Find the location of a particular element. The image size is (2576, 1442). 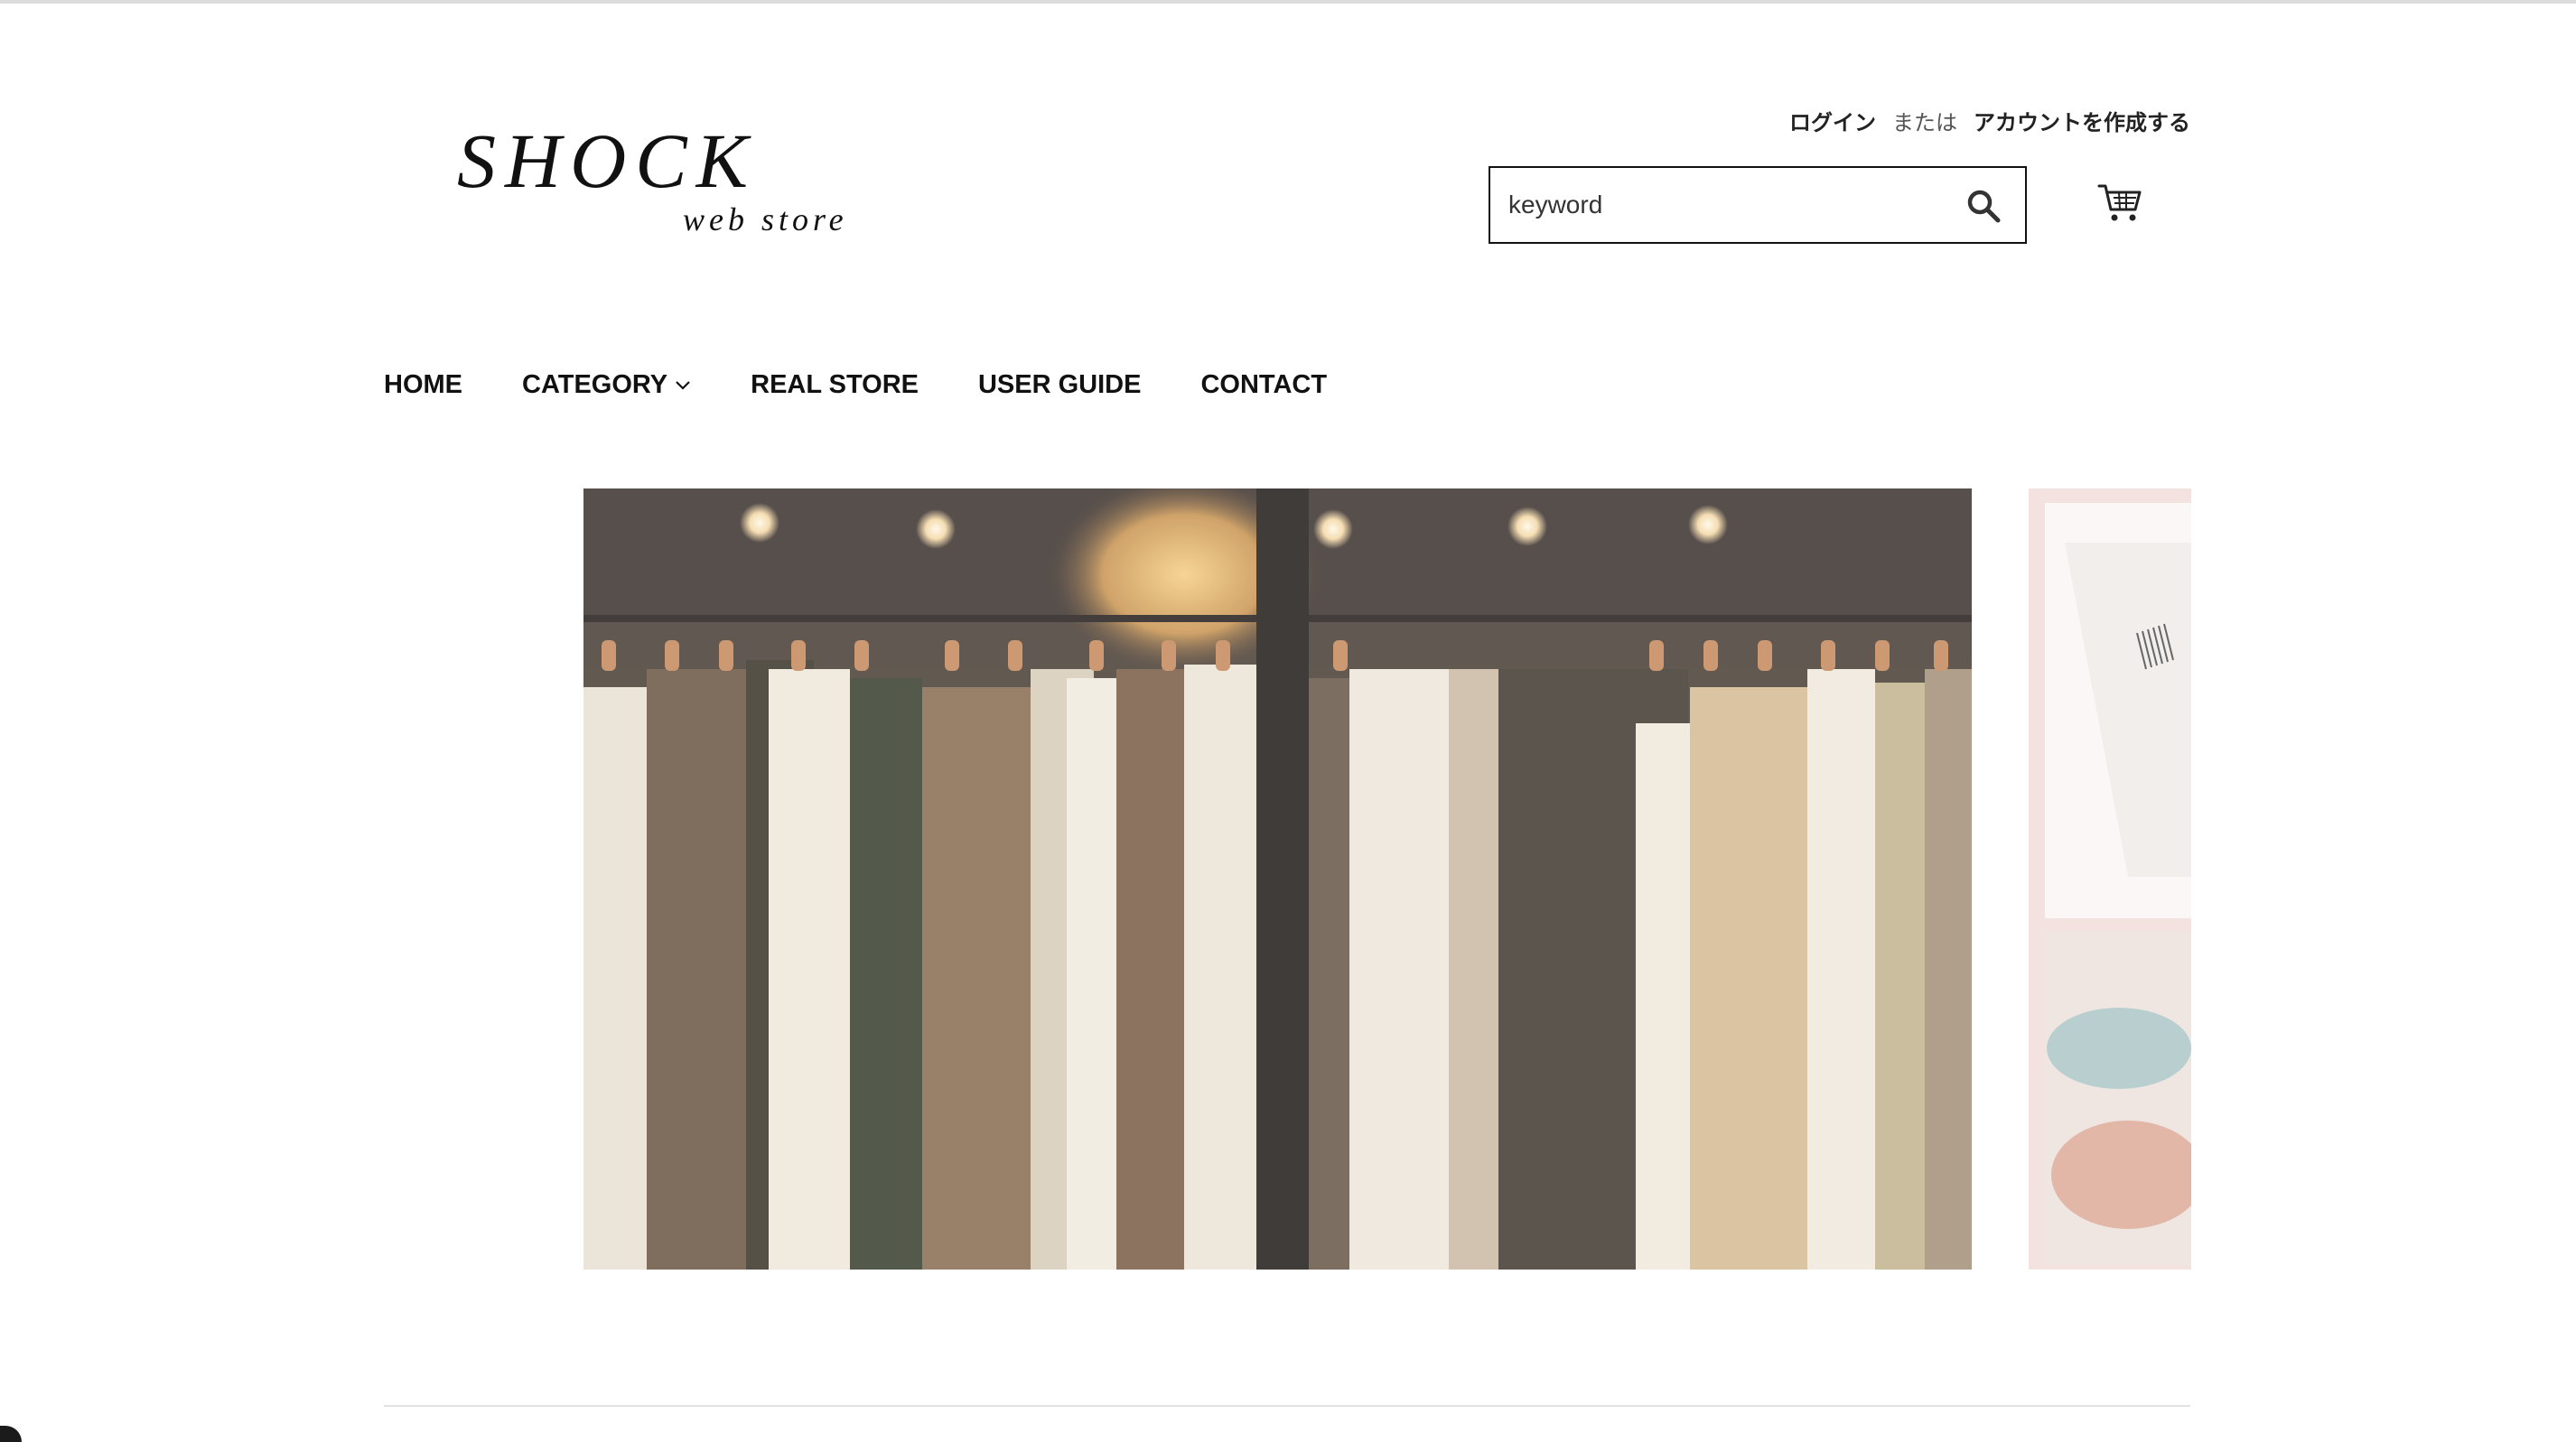

window-top-border is located at coordinates (1288, 2).